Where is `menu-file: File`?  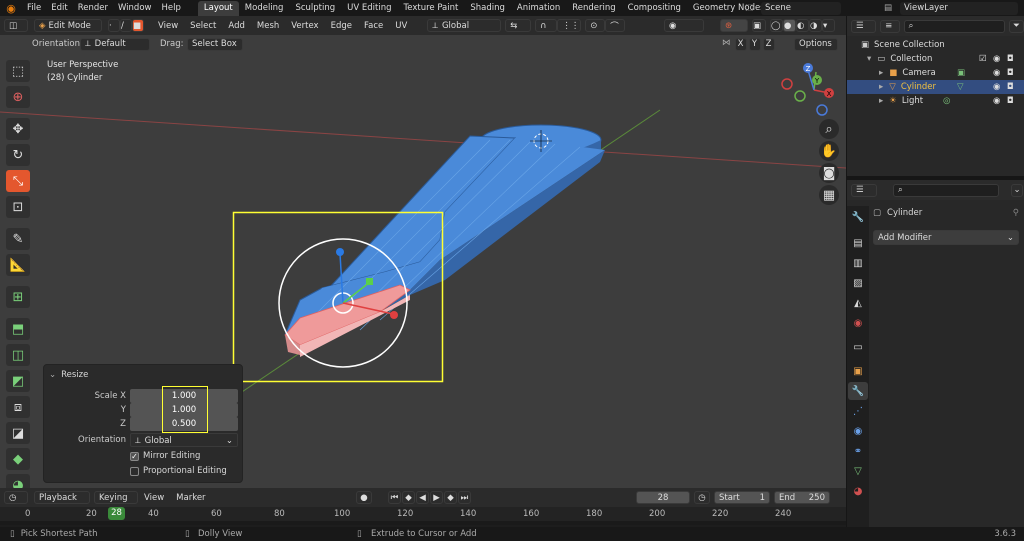
menu-file: File is located at coordinates (34, 8).